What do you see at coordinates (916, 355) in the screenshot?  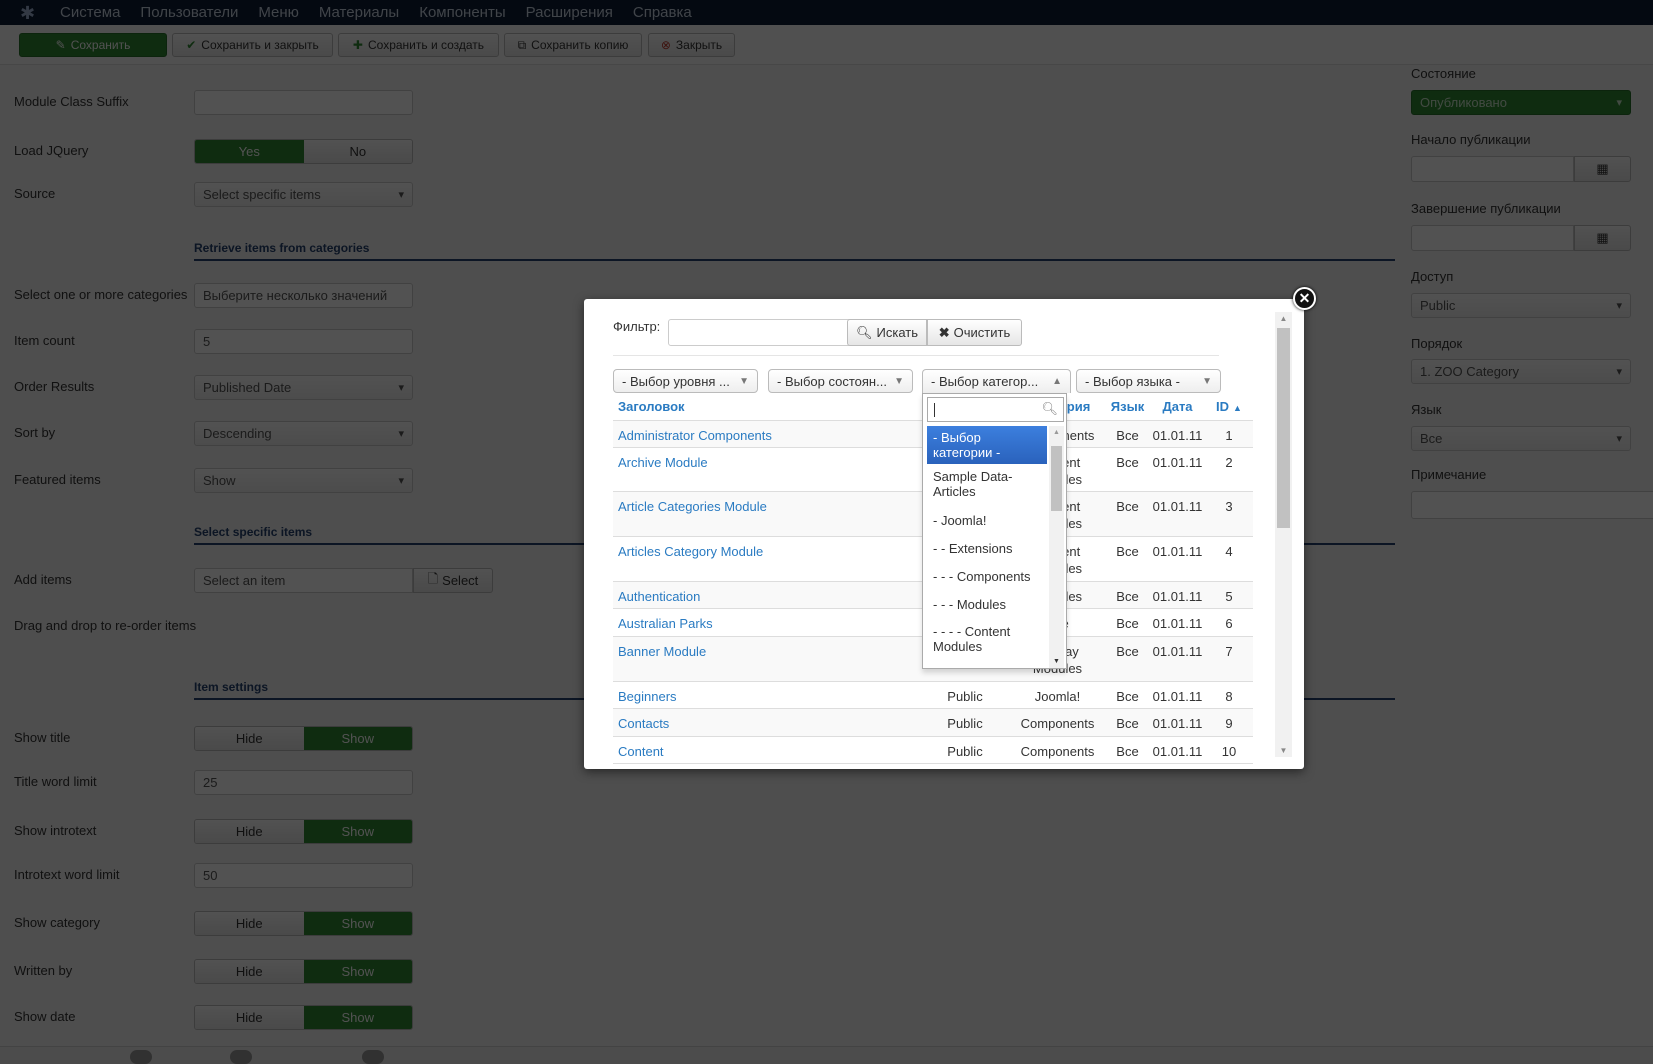 I see `divider` at bounding box center [916, 355].